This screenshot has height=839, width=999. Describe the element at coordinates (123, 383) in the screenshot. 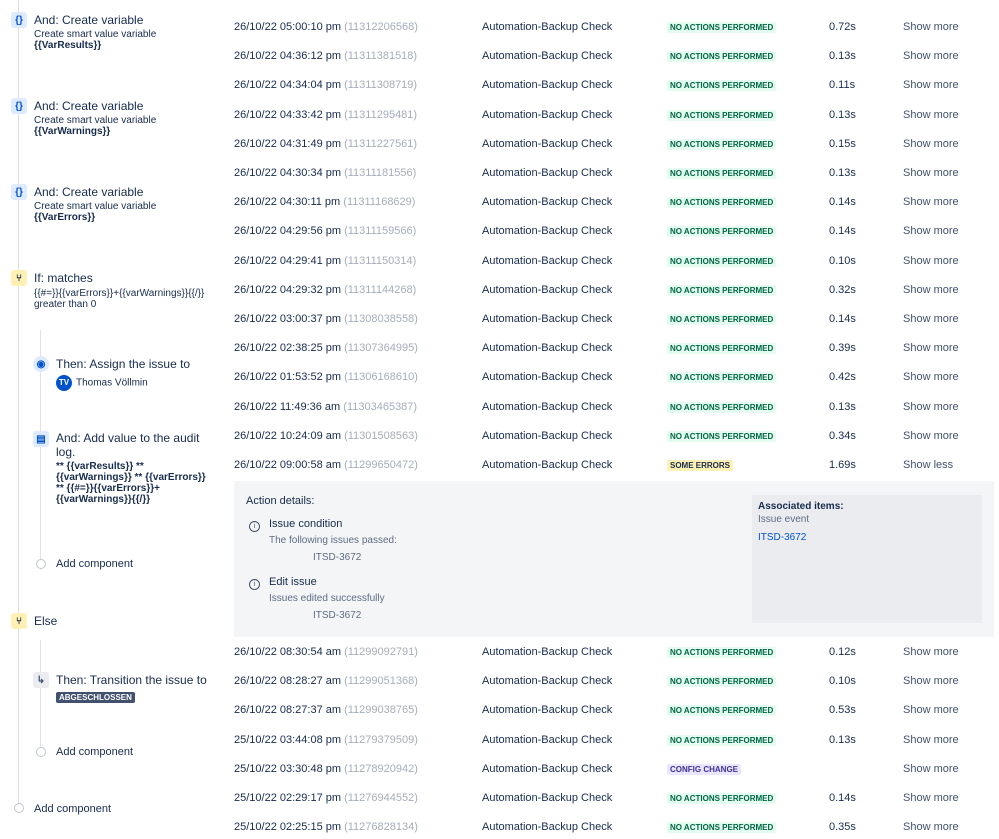

I see `assignee: TV Thomas Völlmin` at that location.